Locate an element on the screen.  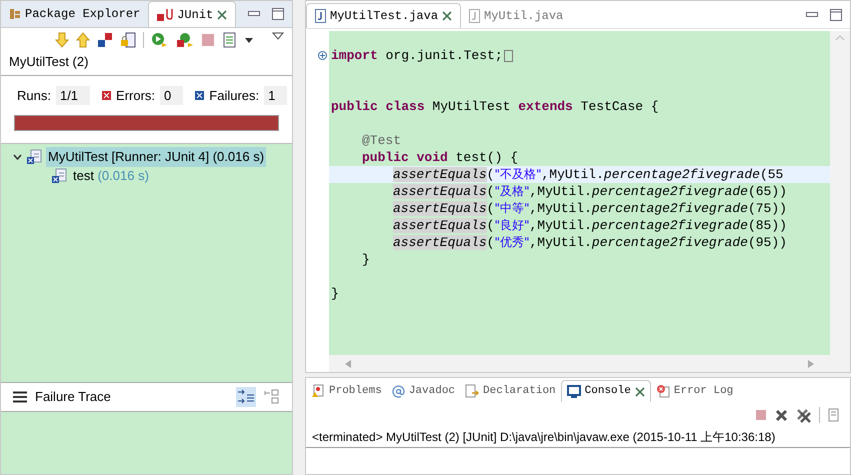
view-tab: Package Explorer is located at coordinates (74, 14).